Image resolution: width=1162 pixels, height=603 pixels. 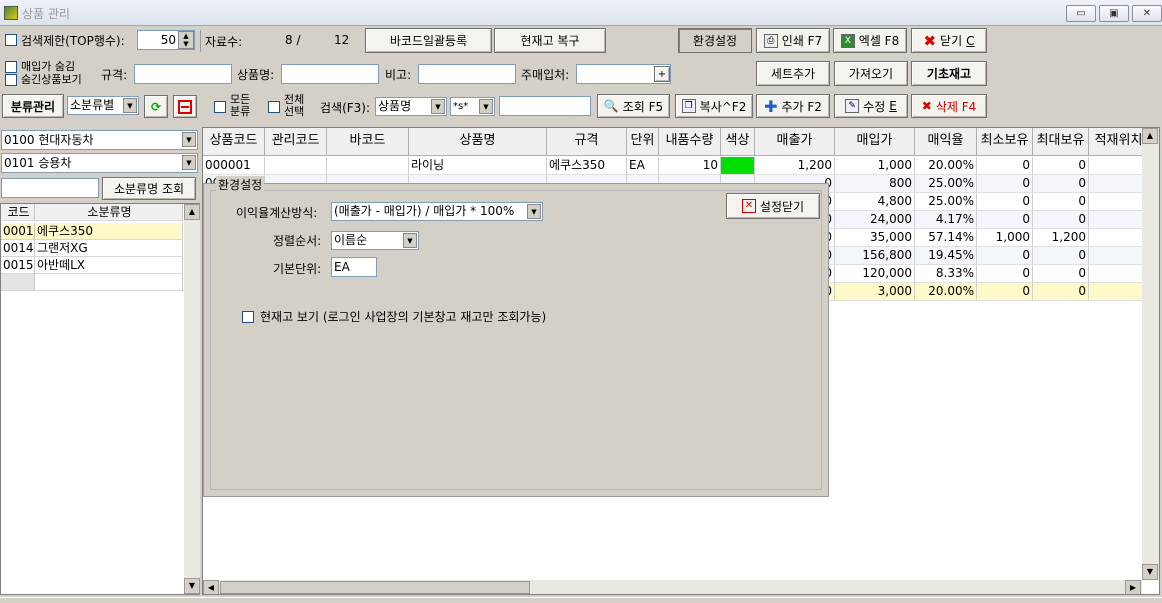 I want to click on subcategory-combo: 소분류별 ▼, so click(x=103, y=105).